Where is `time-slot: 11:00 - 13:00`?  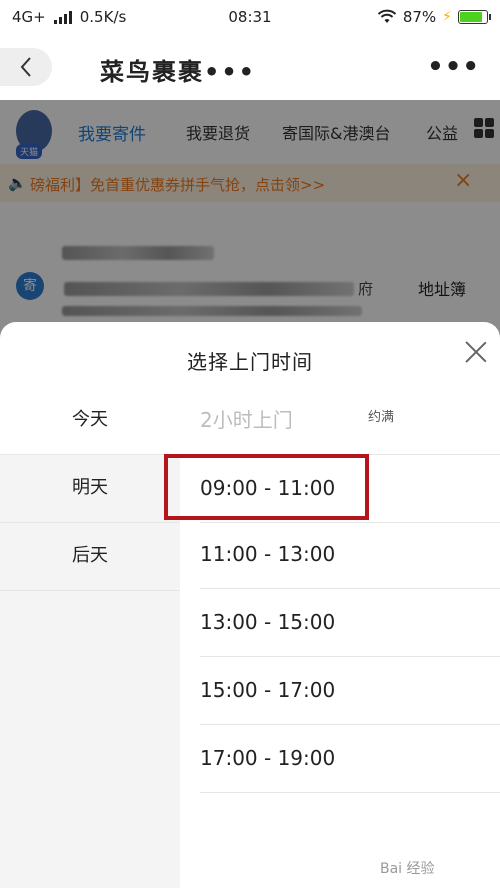
time-slot: 11:00 - 13:00 is located at coordinates (267, 554).